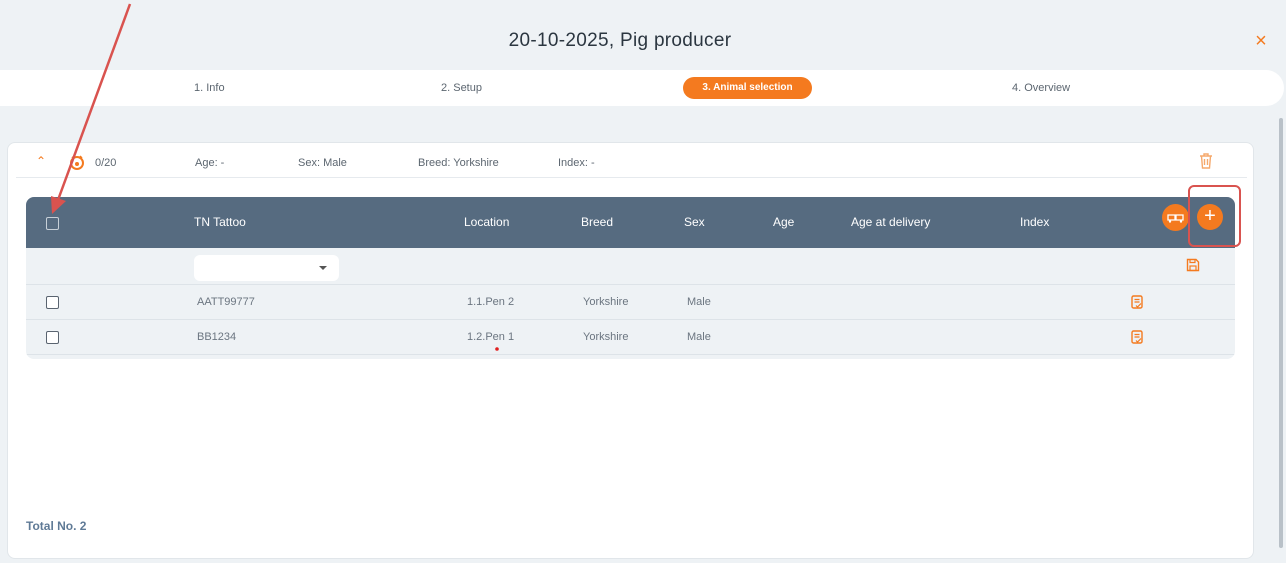 This screenshot has width=1286, height=563. I want to click on column-tn-tattoo: TN Tattoo, so click(220, 222).